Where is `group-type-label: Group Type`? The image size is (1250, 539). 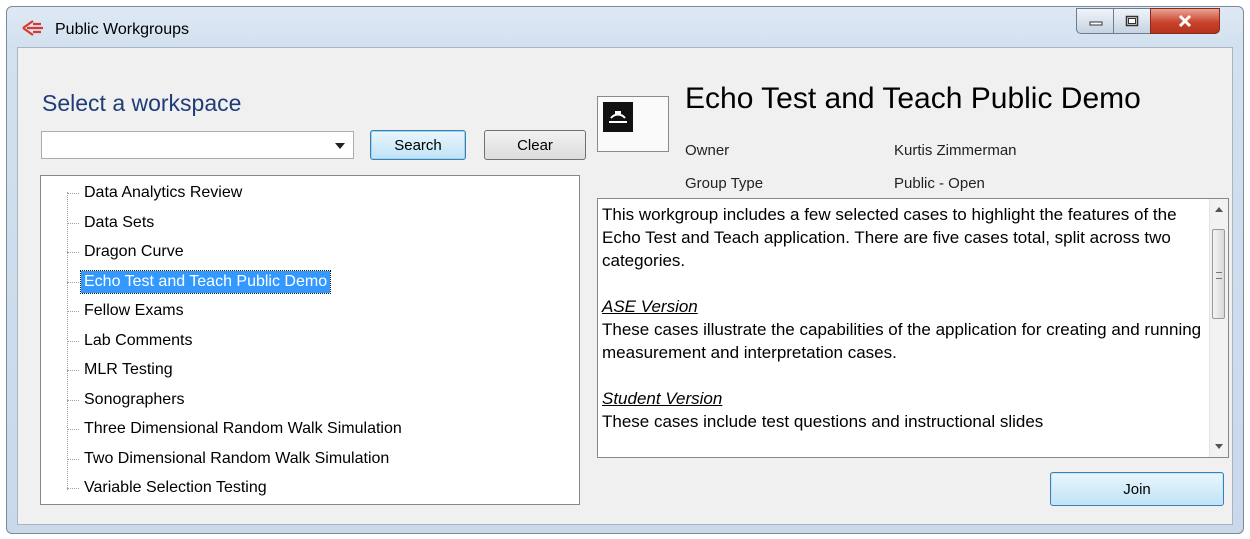
group-type-label: Group Type is located at coordinates (724, 183).